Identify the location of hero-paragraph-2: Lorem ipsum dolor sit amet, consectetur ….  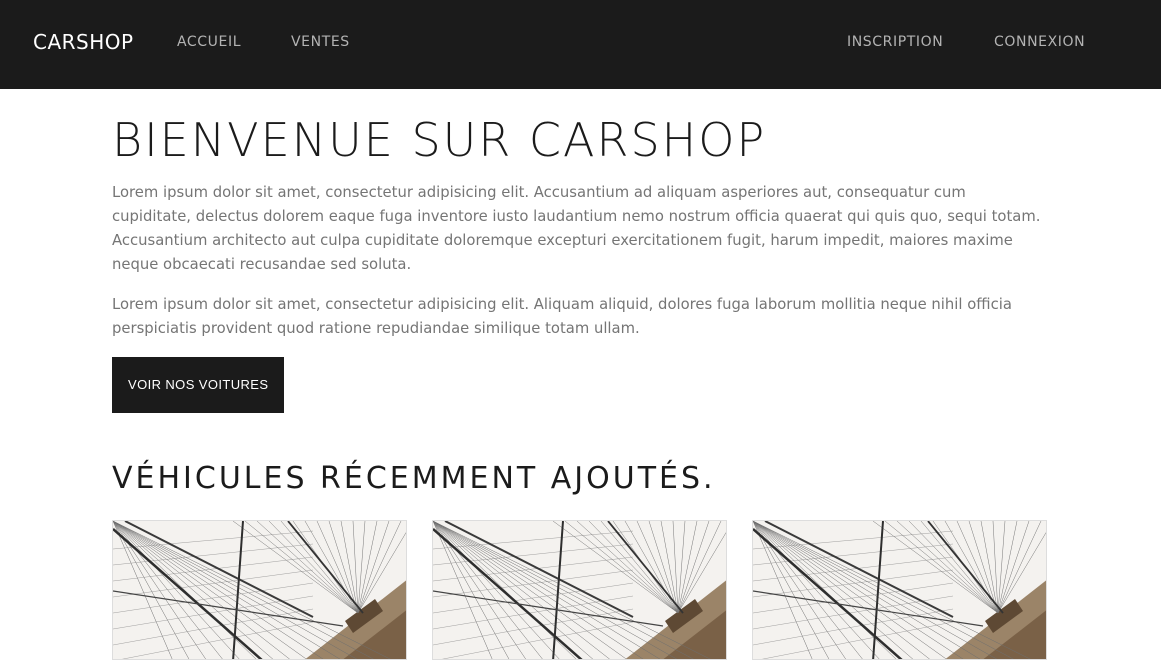
(562, 316).